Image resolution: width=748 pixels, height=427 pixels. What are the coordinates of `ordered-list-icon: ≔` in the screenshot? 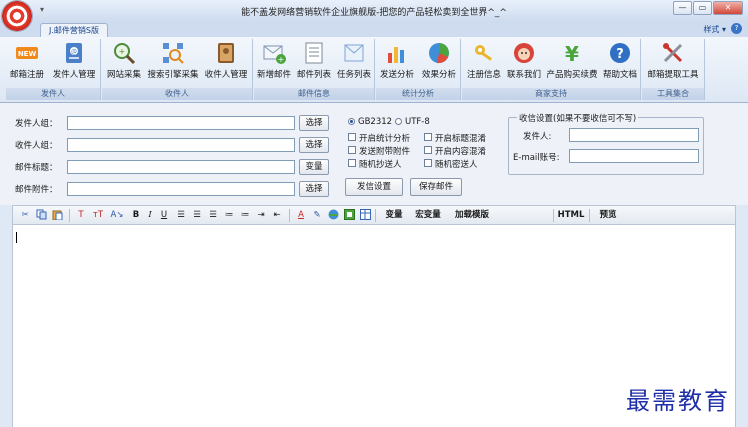 It's located at (229, 215).